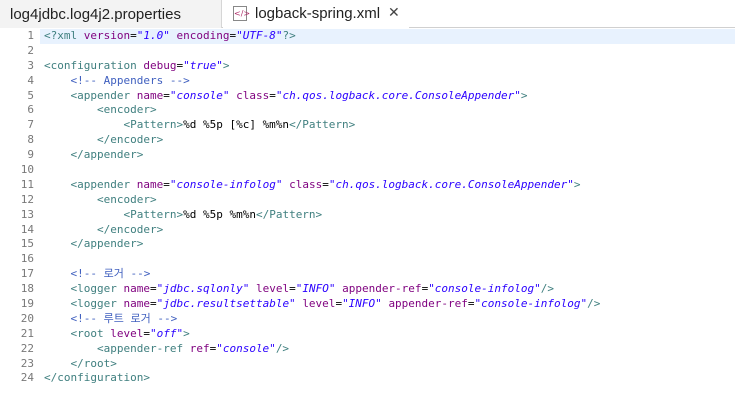 The width and height of the screenshot is (735, 407). What do you see at coordinates (367, 51) in the screenshot?
I see `code-line: 2` at bounding box center [367, 51].